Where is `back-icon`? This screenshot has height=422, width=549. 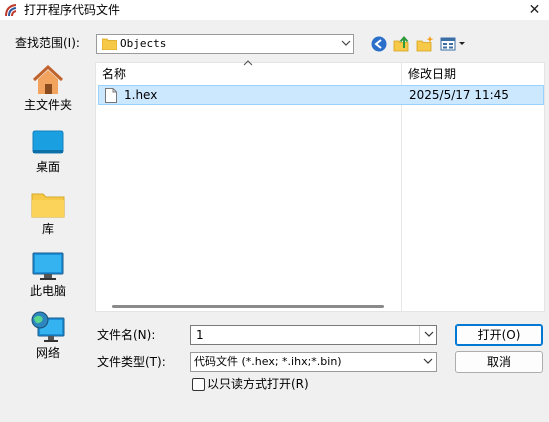
back-icon is located at coordinates (379, 44).